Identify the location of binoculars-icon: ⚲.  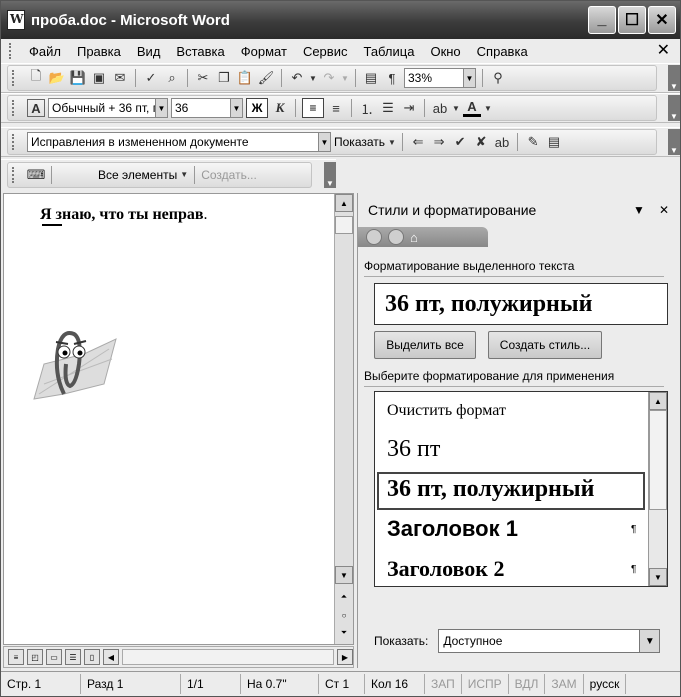
(498, 78).